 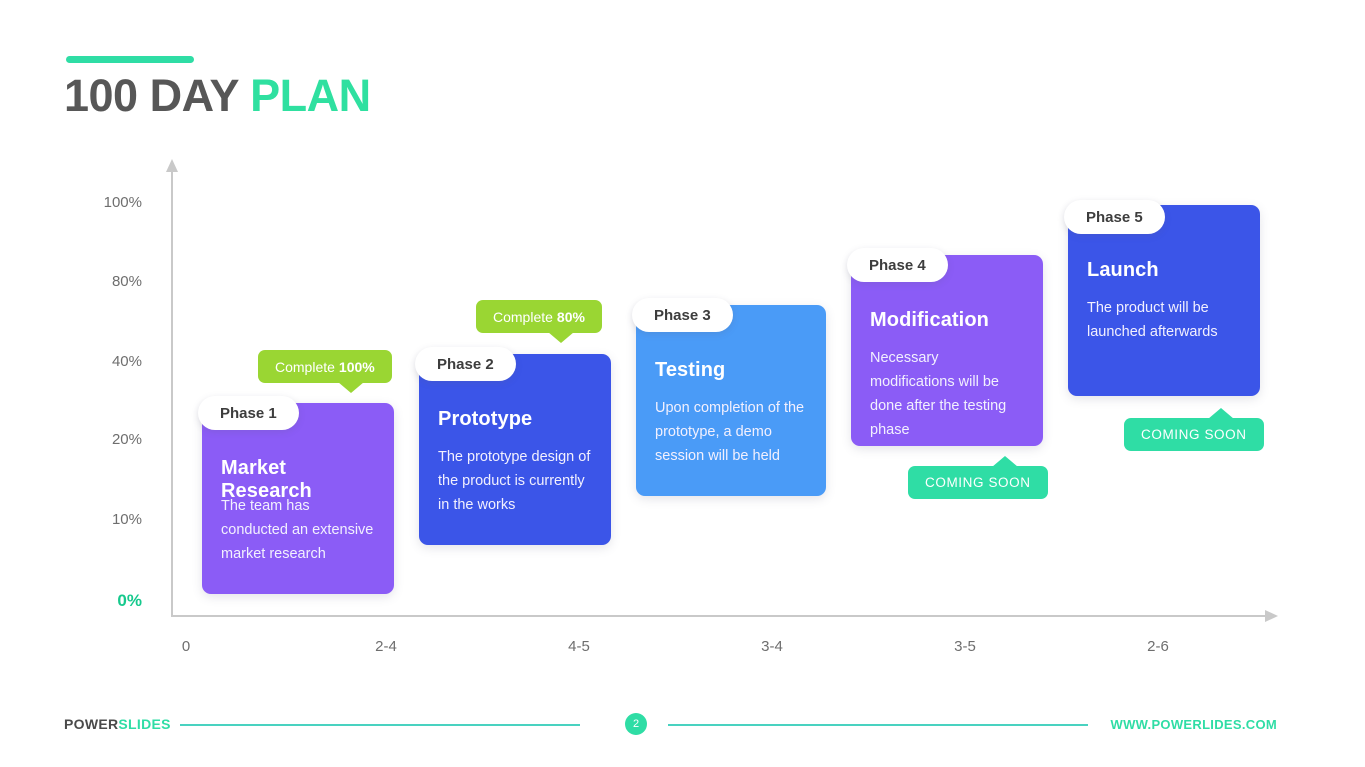 What do you see at coordinates (1194, 724) in the screenshot?
I see `footer-url: WWW.POWERLIDES.COM` at bounding box center [1194, 724].